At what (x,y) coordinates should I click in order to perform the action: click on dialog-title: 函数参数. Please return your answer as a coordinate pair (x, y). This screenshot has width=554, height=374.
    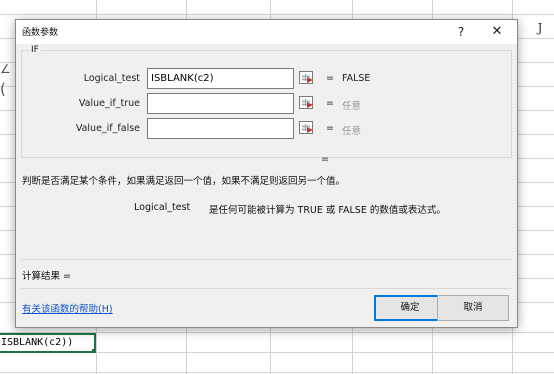
    Looking at the image, I should click on (40, 33).